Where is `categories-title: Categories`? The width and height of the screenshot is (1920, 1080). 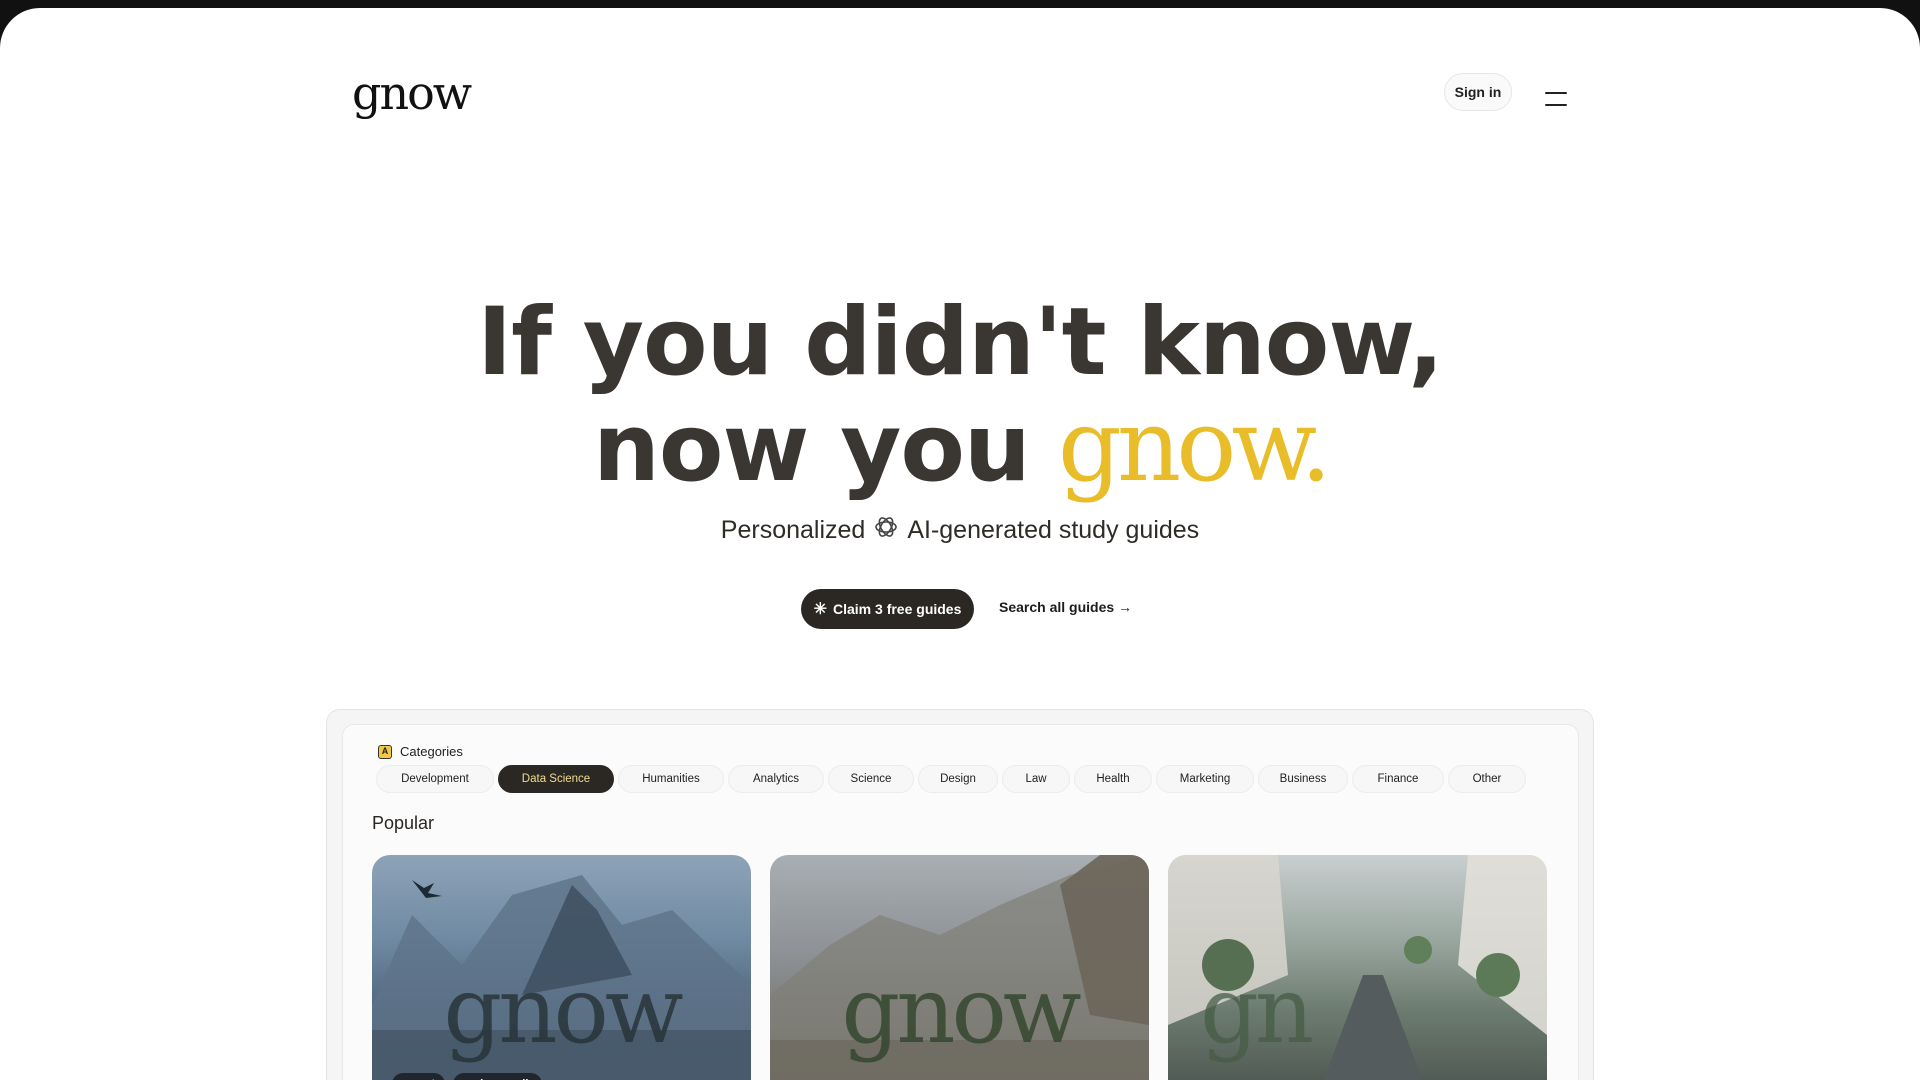
categories-title: Categories is located at coordinates (431, 751).